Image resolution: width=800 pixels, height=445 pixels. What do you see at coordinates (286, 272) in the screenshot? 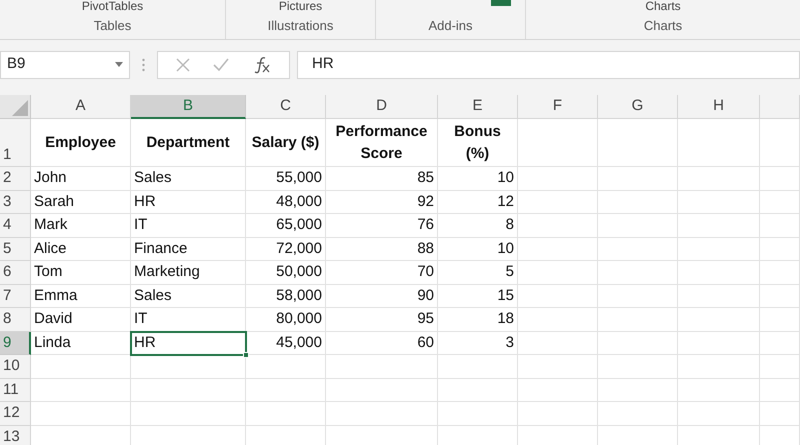
I see `table-cell: 50,000` at bounding box center [286, 272].